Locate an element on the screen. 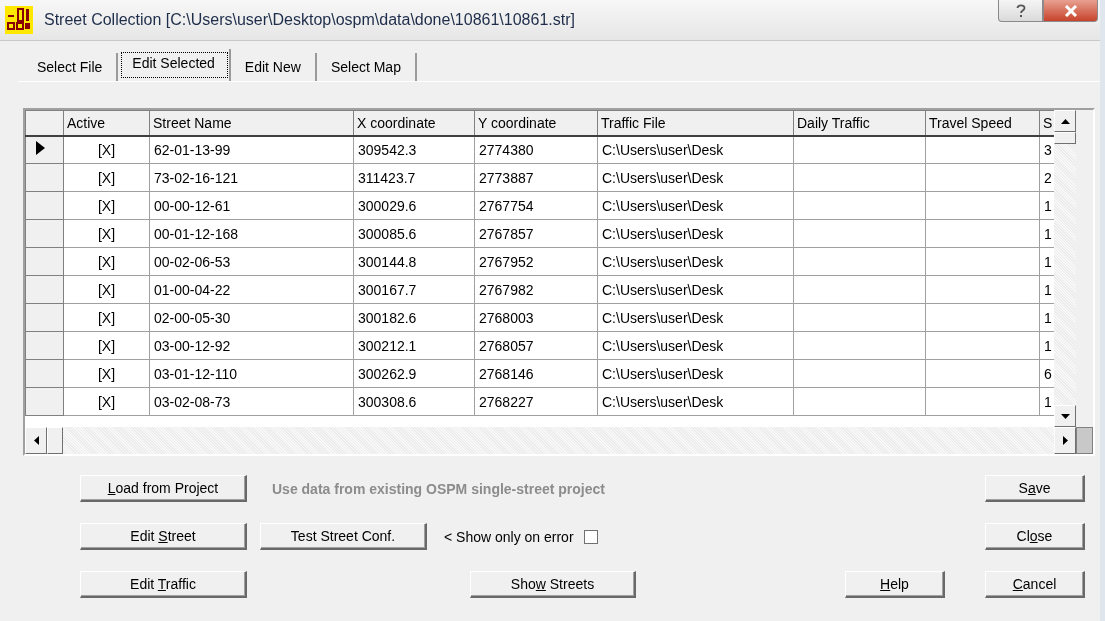 The image size is (1105, 621). table-cell: 2768146 is located at coordinates (536, 373).